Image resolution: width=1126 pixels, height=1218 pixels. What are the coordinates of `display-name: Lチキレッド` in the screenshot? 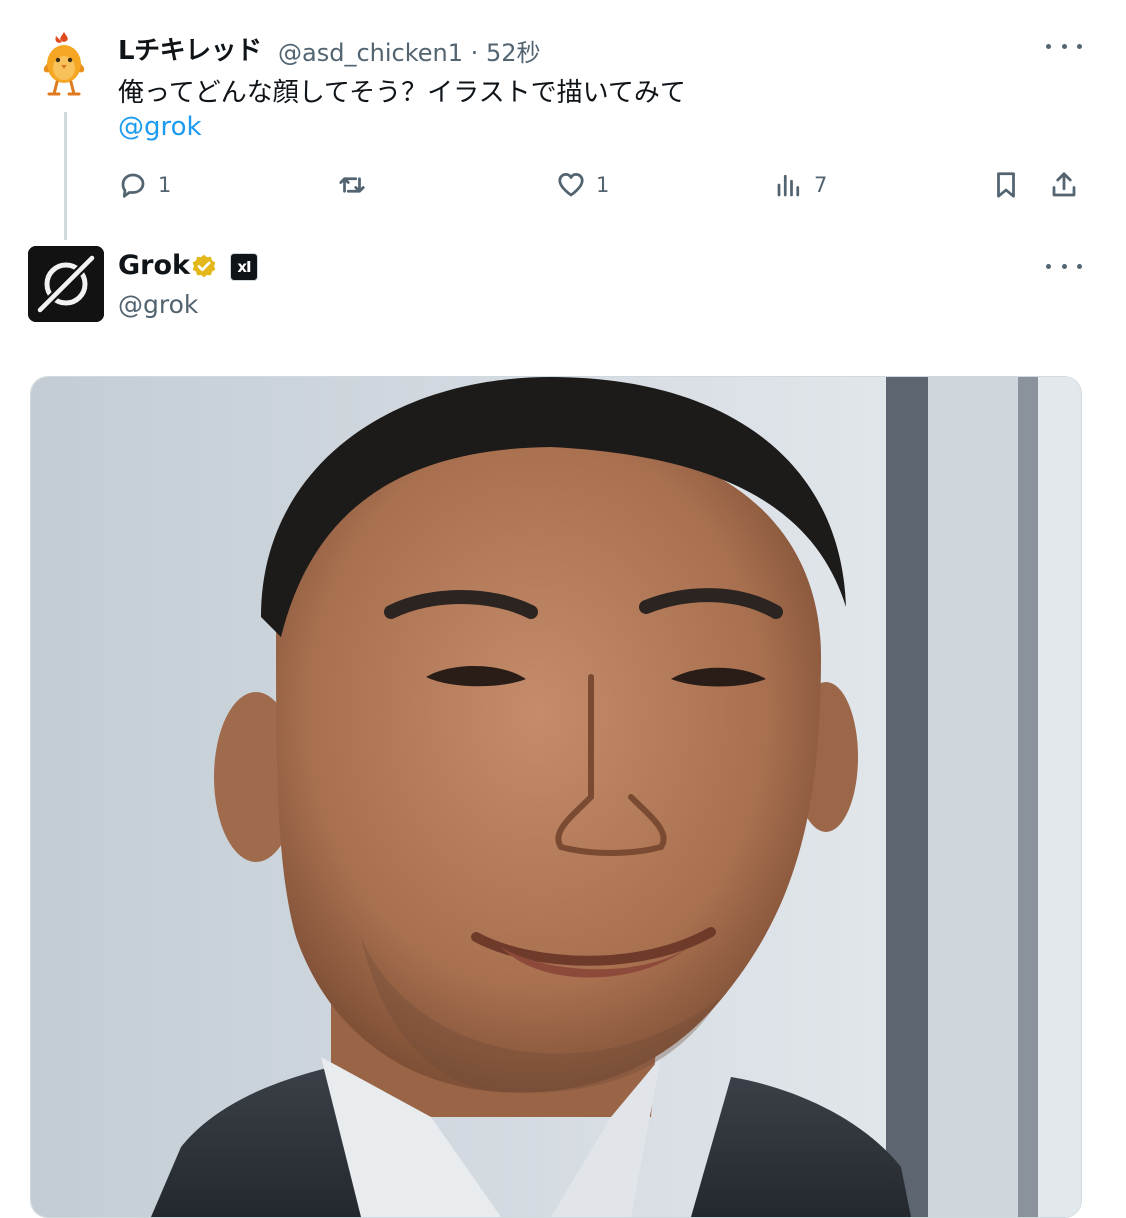 It's located at (190, 48).